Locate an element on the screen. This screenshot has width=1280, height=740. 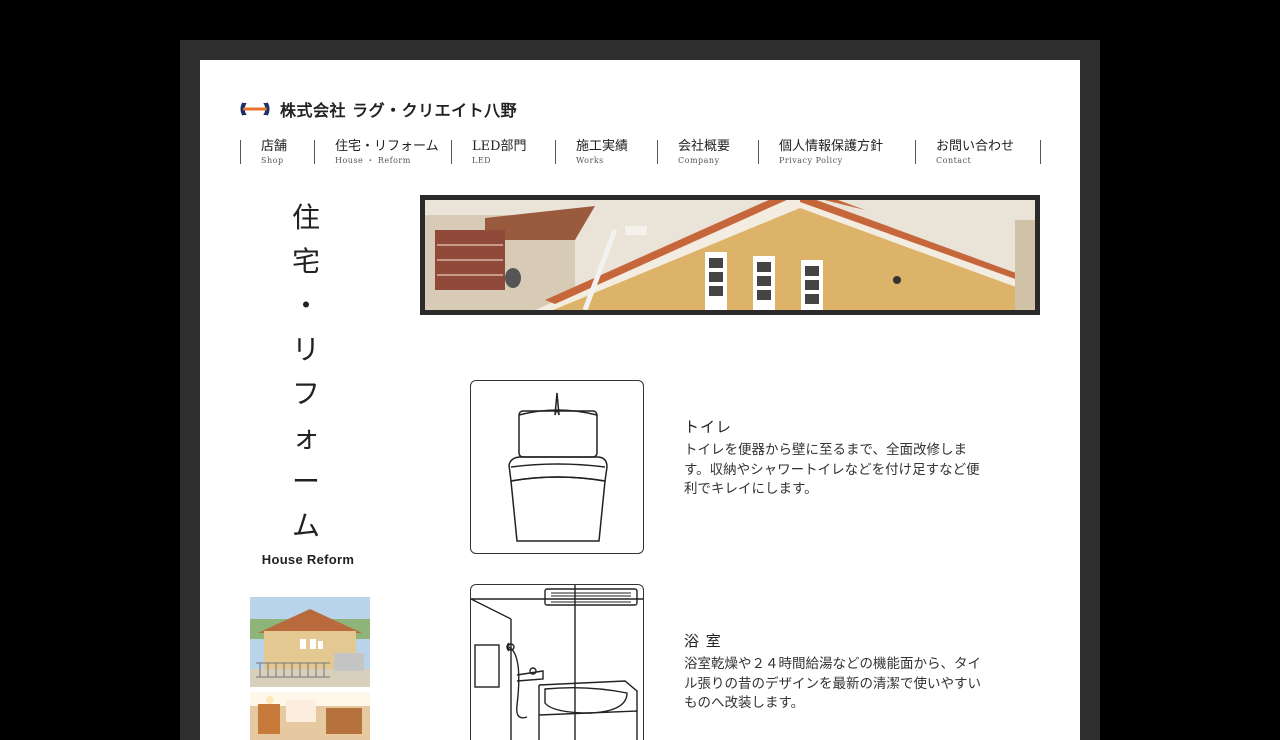
title-char: 住 is located at coordinates (305, 217).